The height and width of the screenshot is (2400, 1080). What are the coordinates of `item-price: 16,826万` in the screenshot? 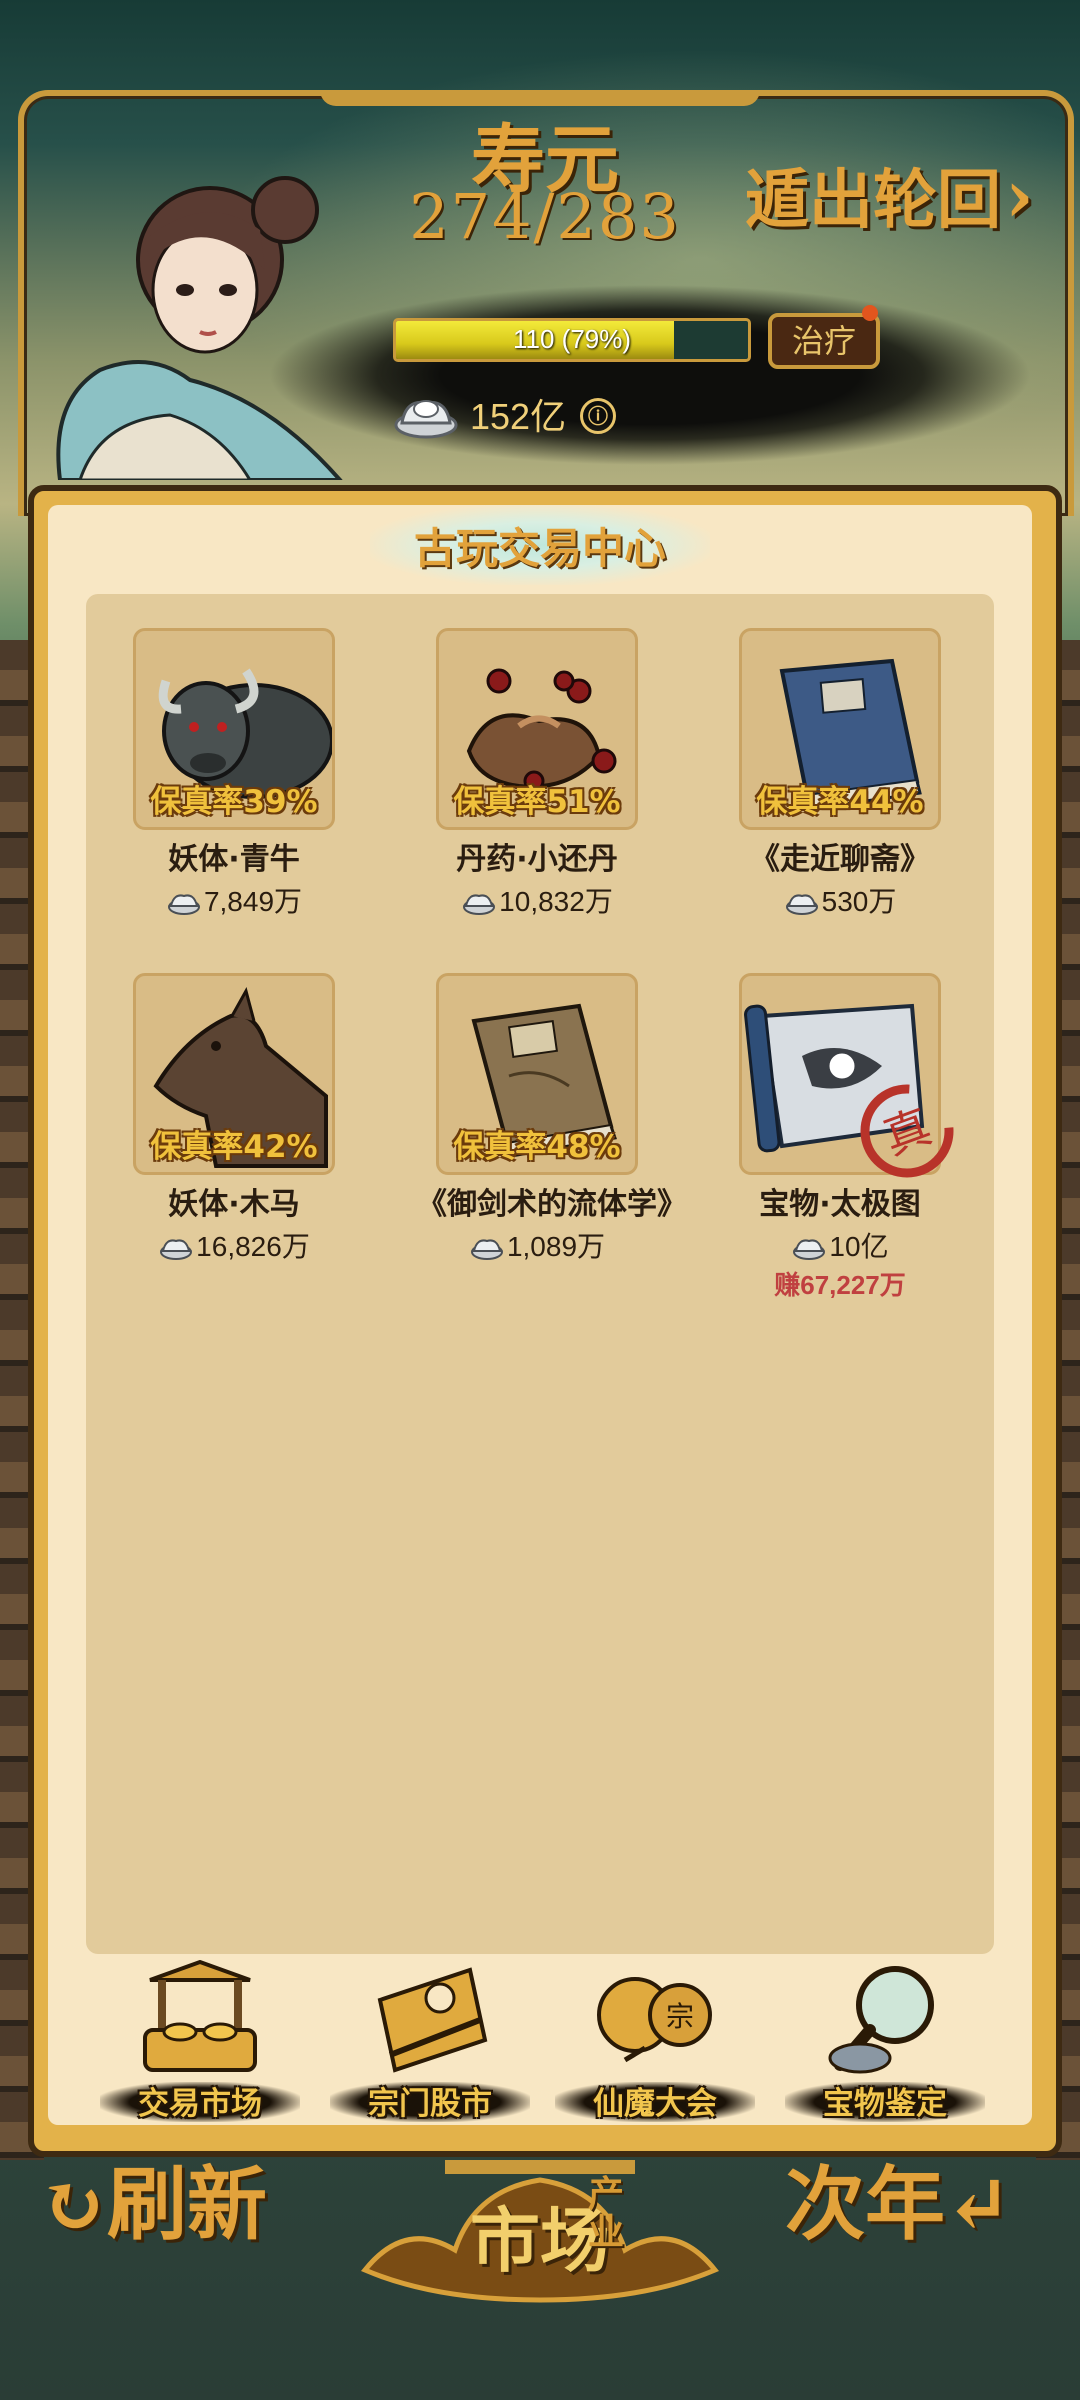 It's located at (234, 1245).